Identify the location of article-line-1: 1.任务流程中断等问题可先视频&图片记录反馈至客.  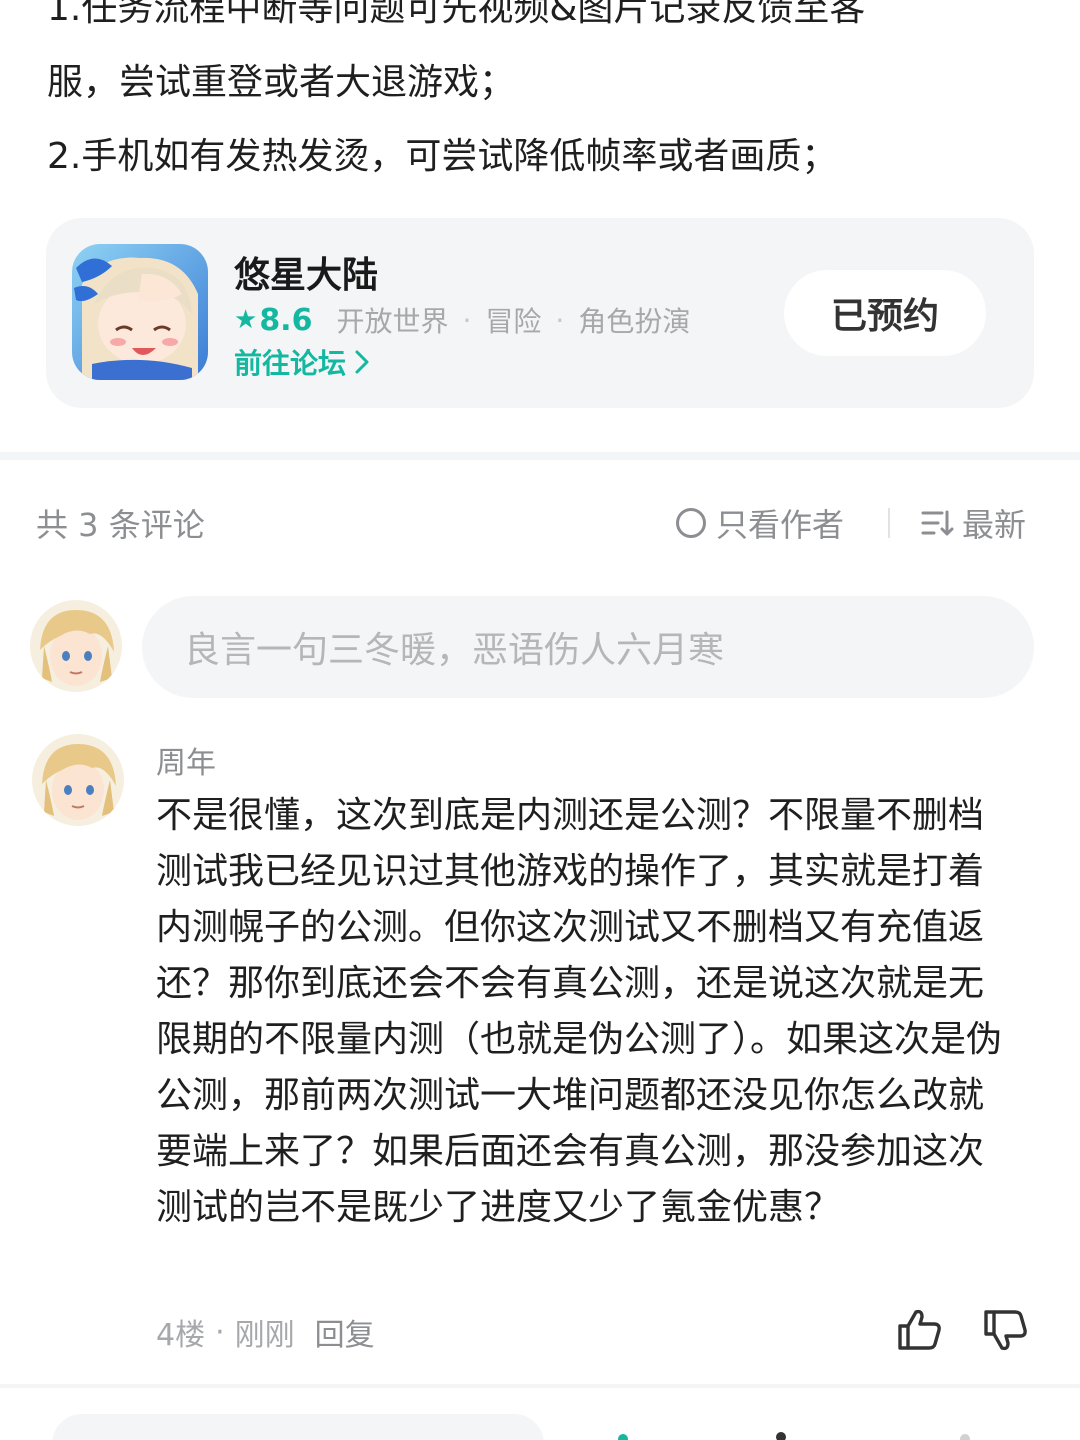
(456, 14).